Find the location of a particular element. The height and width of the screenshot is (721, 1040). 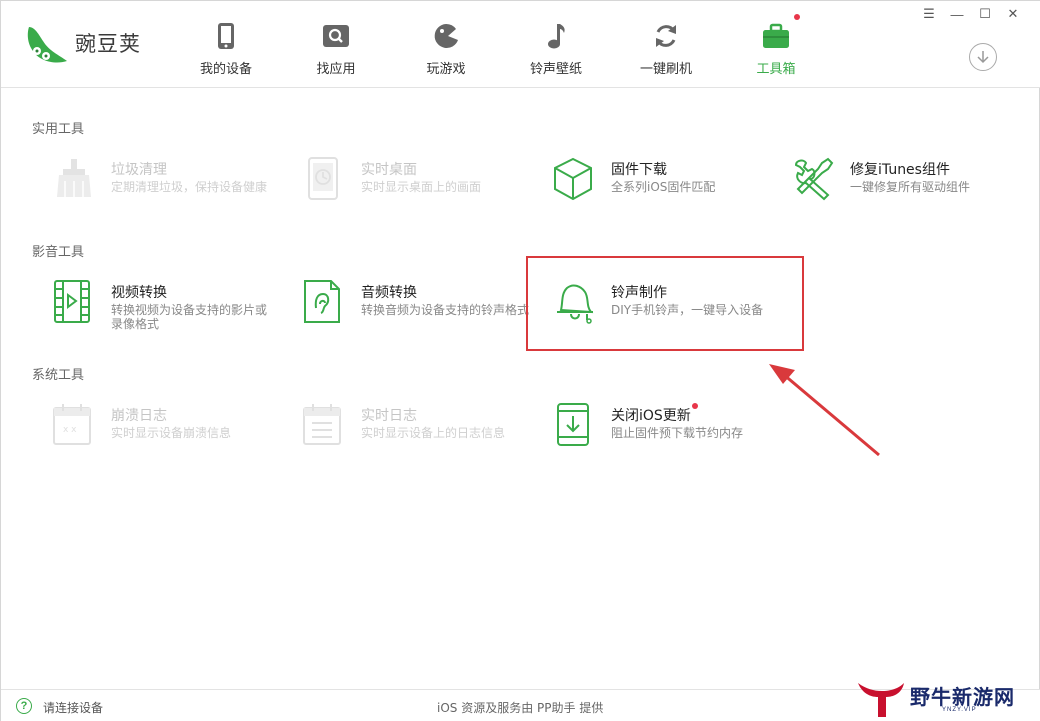

nav-my-device: 我的设备 is located at coordinates (226, 44).